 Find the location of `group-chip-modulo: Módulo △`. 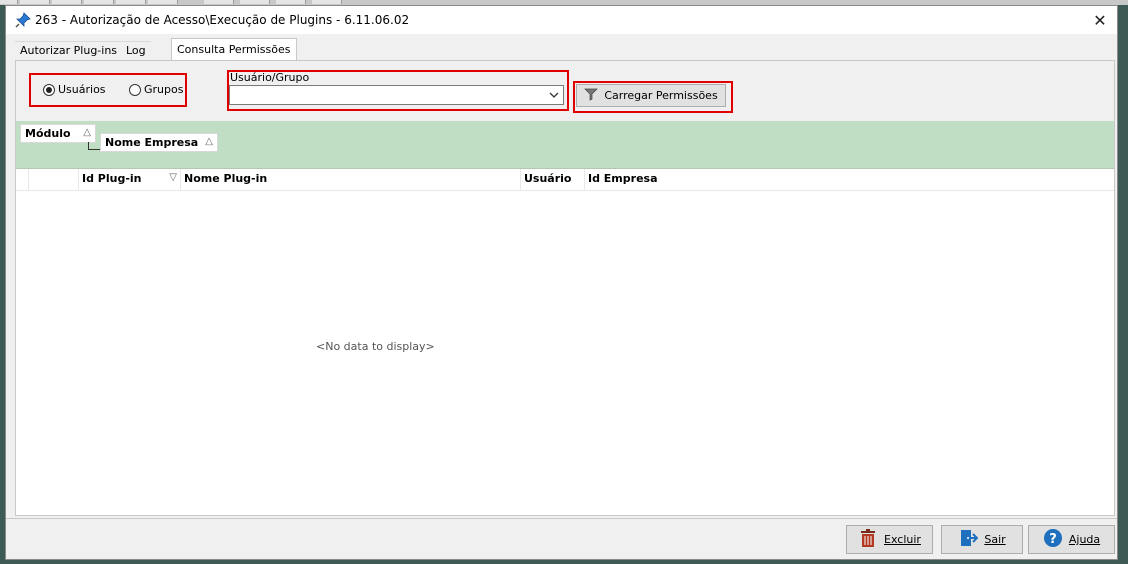

group-chip-modulo: Módulo △ is located at coordinates (58, 133).